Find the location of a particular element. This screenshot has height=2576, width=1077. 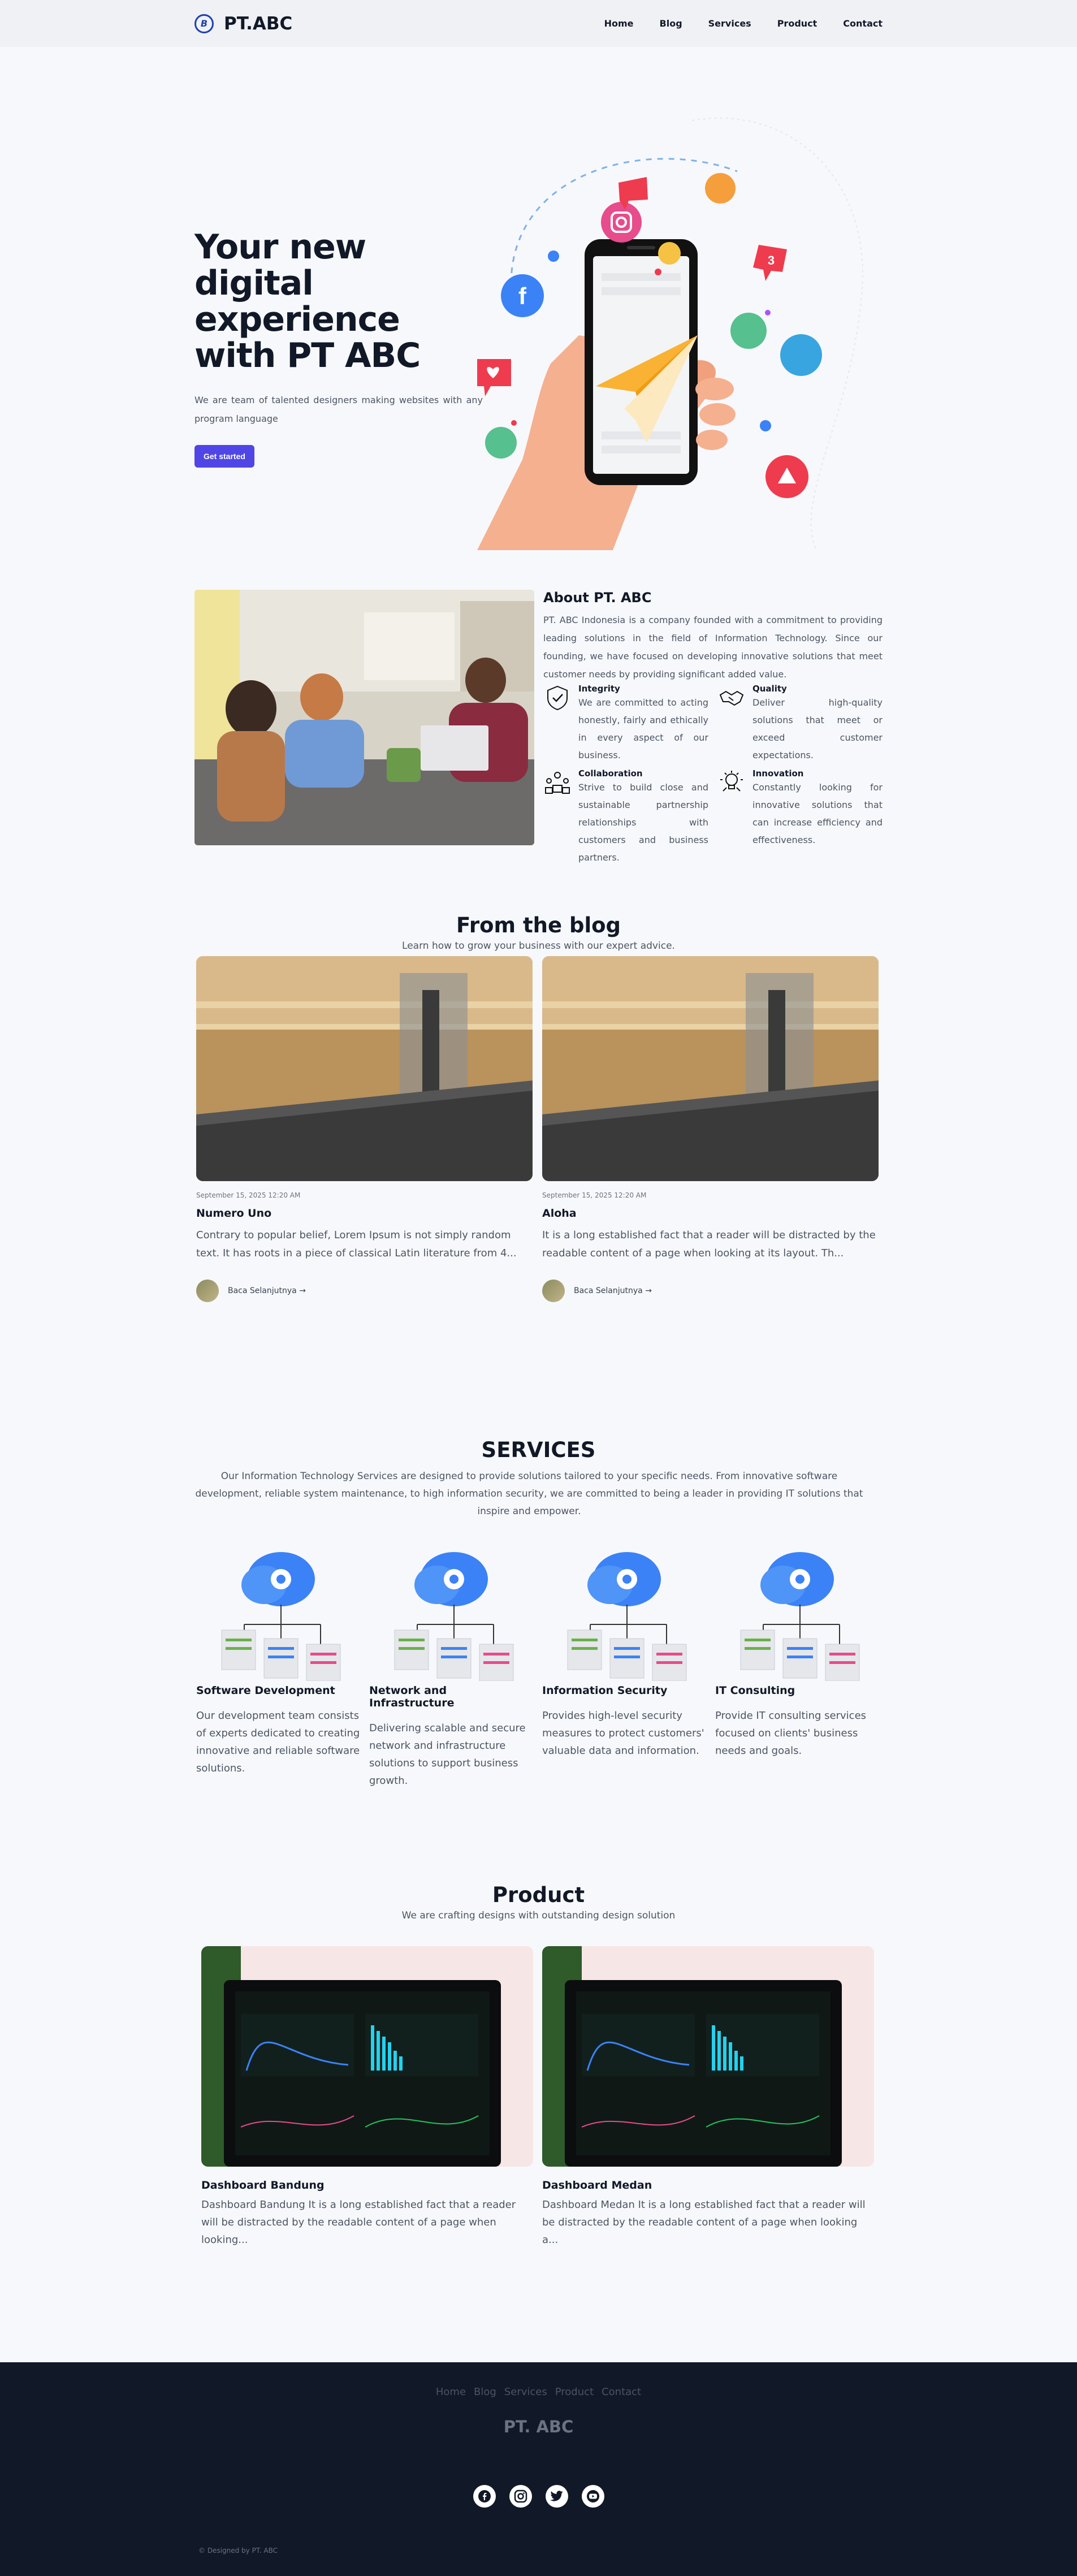

nav-blog: Blog is located at coordinates (671, 23).